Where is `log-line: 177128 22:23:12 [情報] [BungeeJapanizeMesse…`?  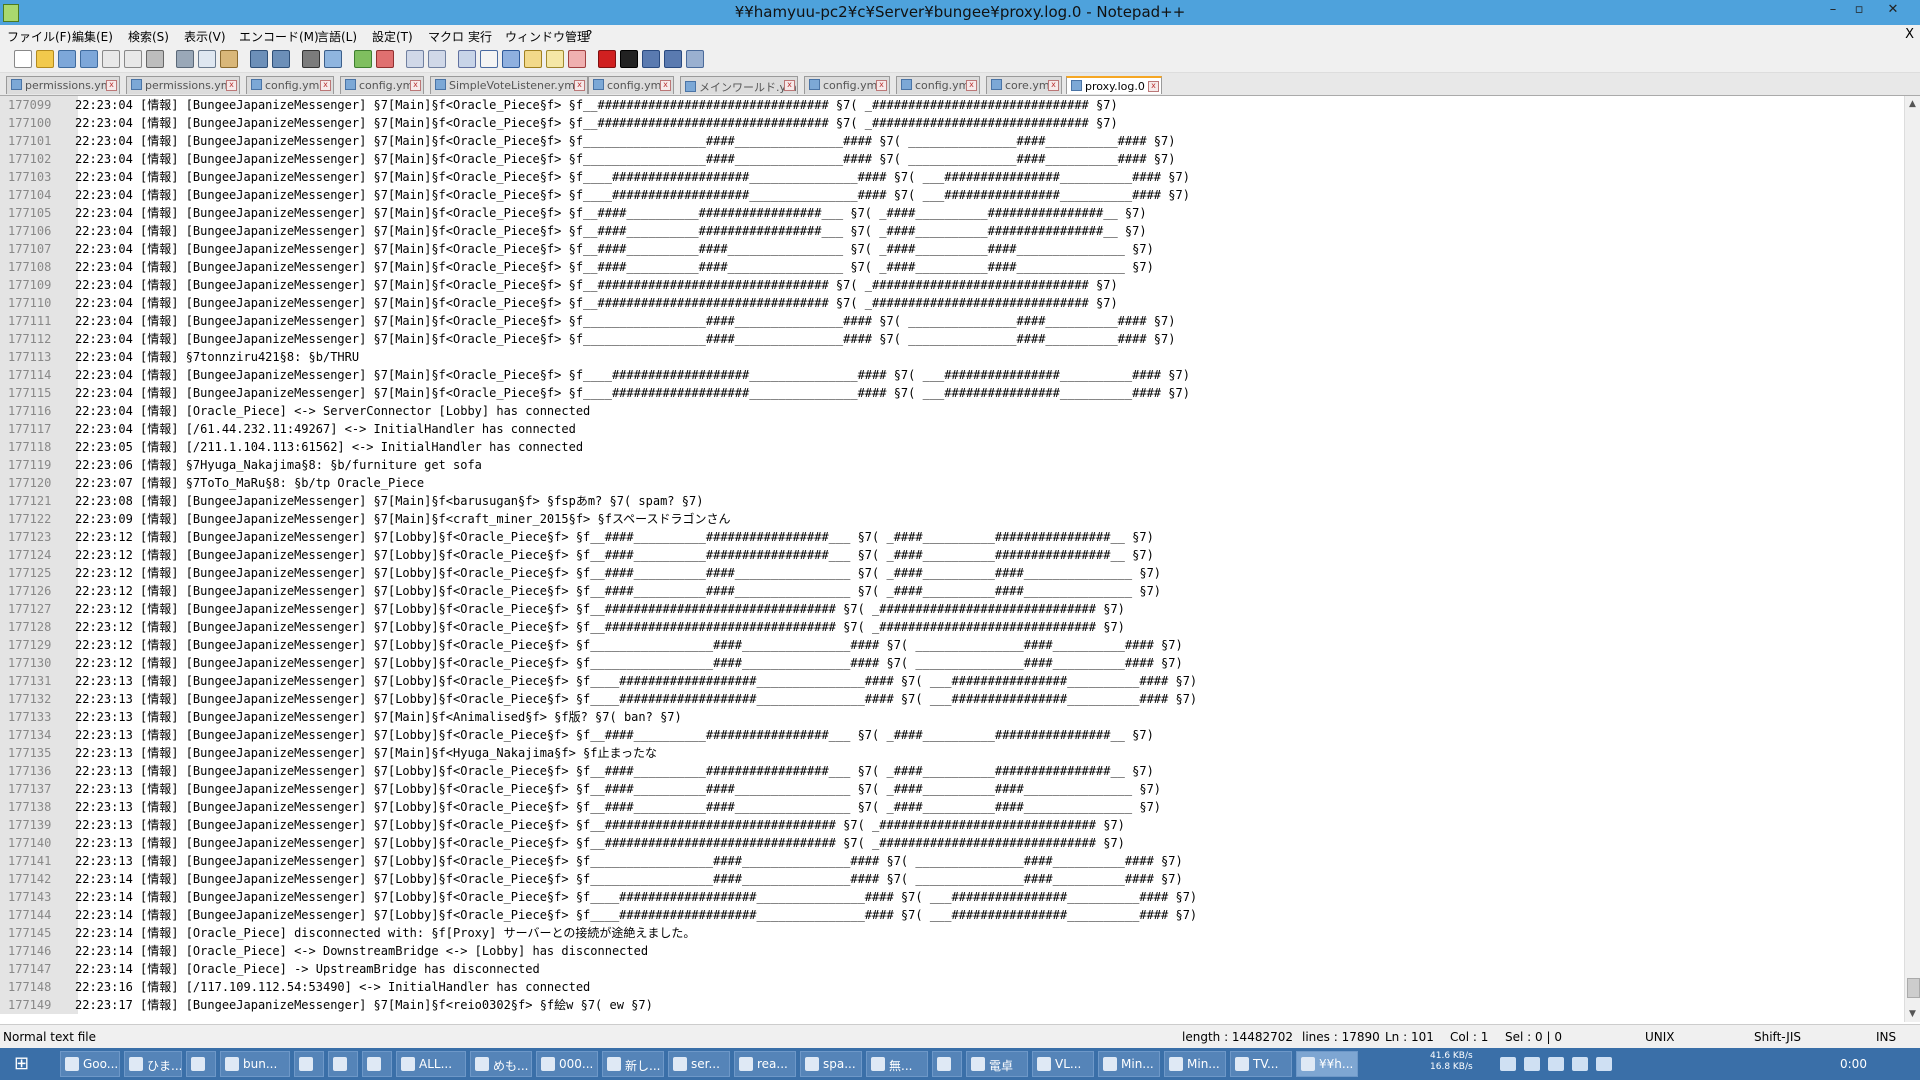 log-line: 177128 22:23:12 [情報] [BungeeJapanizeMesse… is located at coordinates (952, 627).